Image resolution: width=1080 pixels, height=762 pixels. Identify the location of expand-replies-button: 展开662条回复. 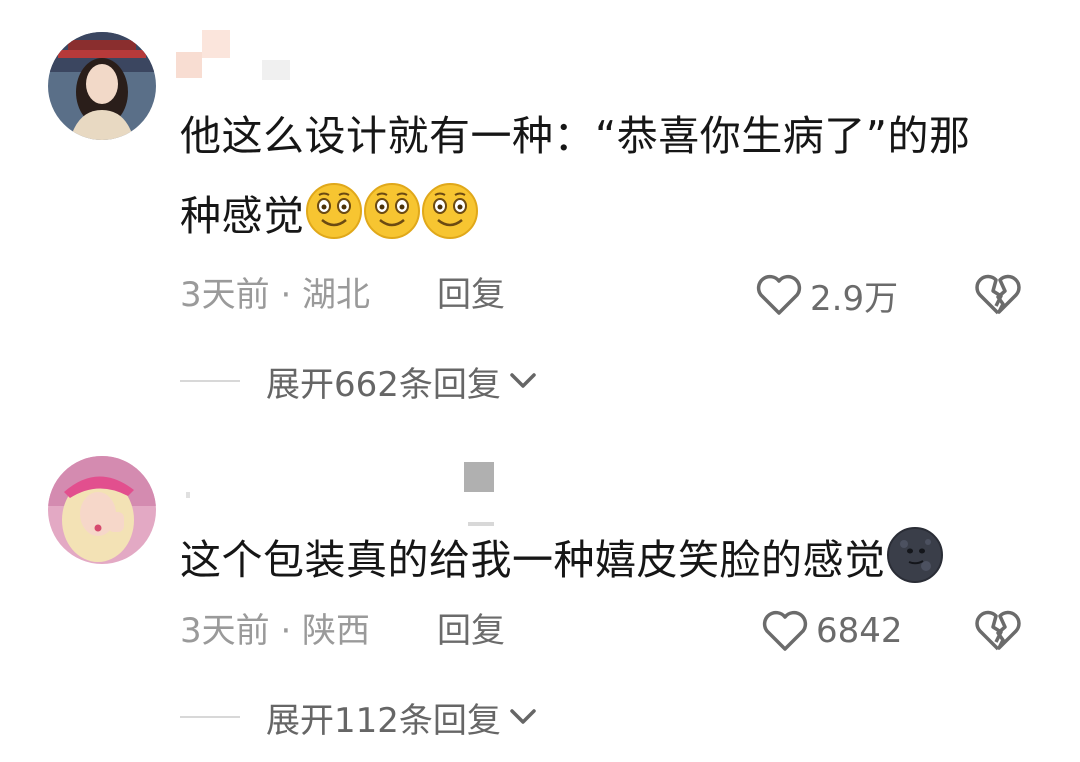
(358, 381).